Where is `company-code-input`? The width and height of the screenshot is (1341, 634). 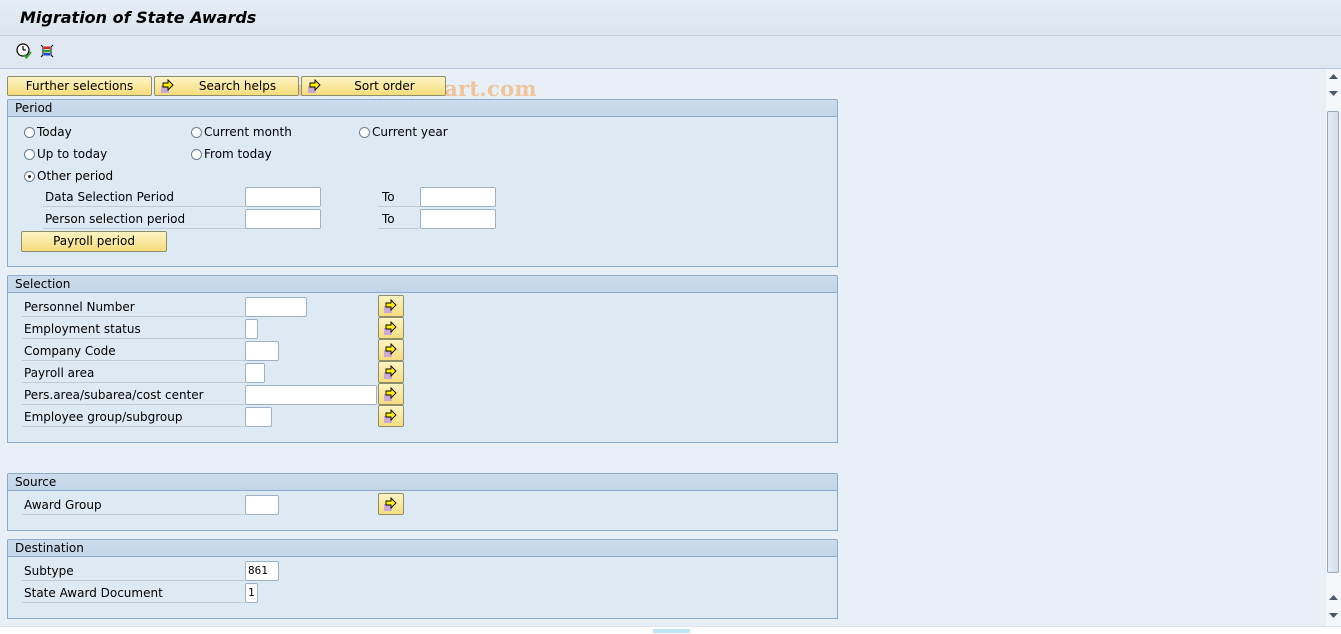 company-code-input is located at coordinates (262, 351).